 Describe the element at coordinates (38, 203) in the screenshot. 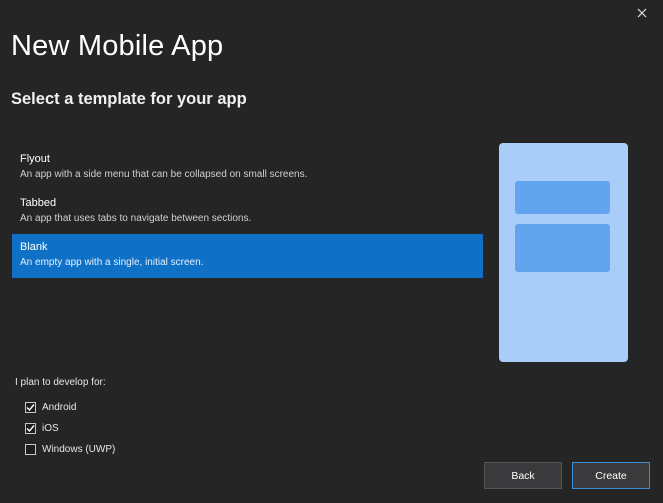

I see `template-name: Tabbed` at that location.